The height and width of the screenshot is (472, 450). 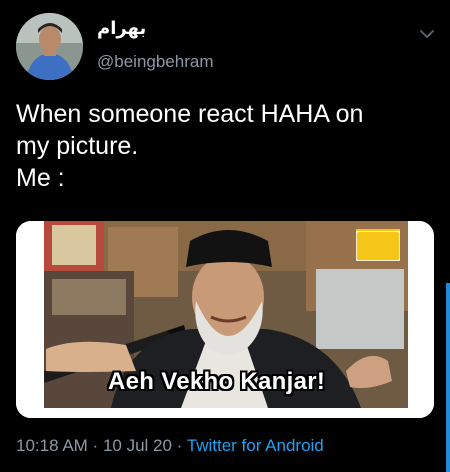 What do you see at coordinates (255, 445) in the screenshot?
I see `source-app-link: Twitter for Android` at bounding box center [255, 445].